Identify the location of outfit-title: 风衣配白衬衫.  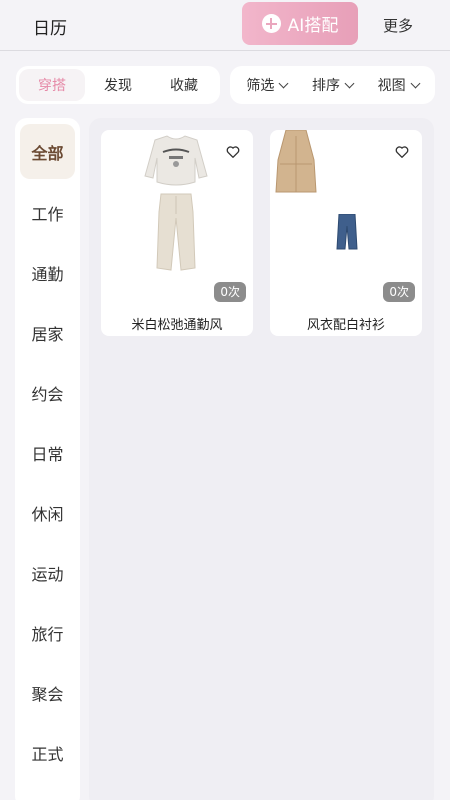
(345, 325).